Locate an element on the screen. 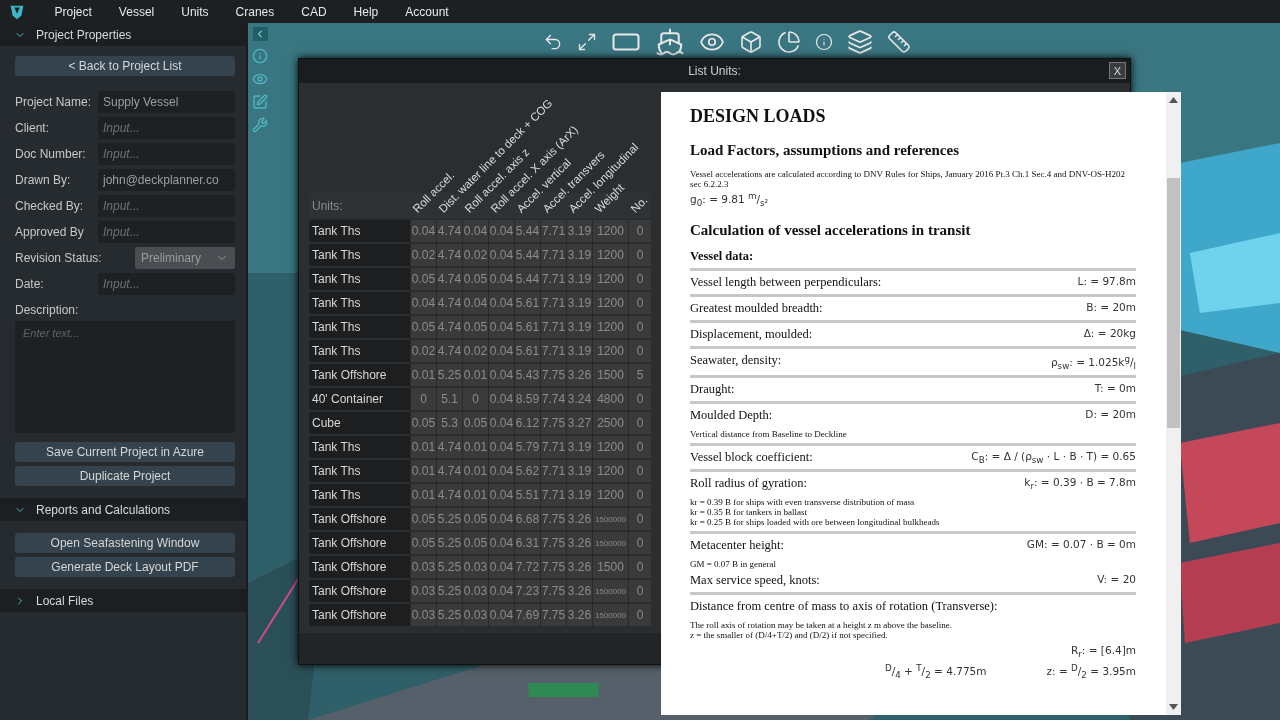 The width and height of the screenshot is (1280, 720). cube-icon is located at coordinates (751, 42).